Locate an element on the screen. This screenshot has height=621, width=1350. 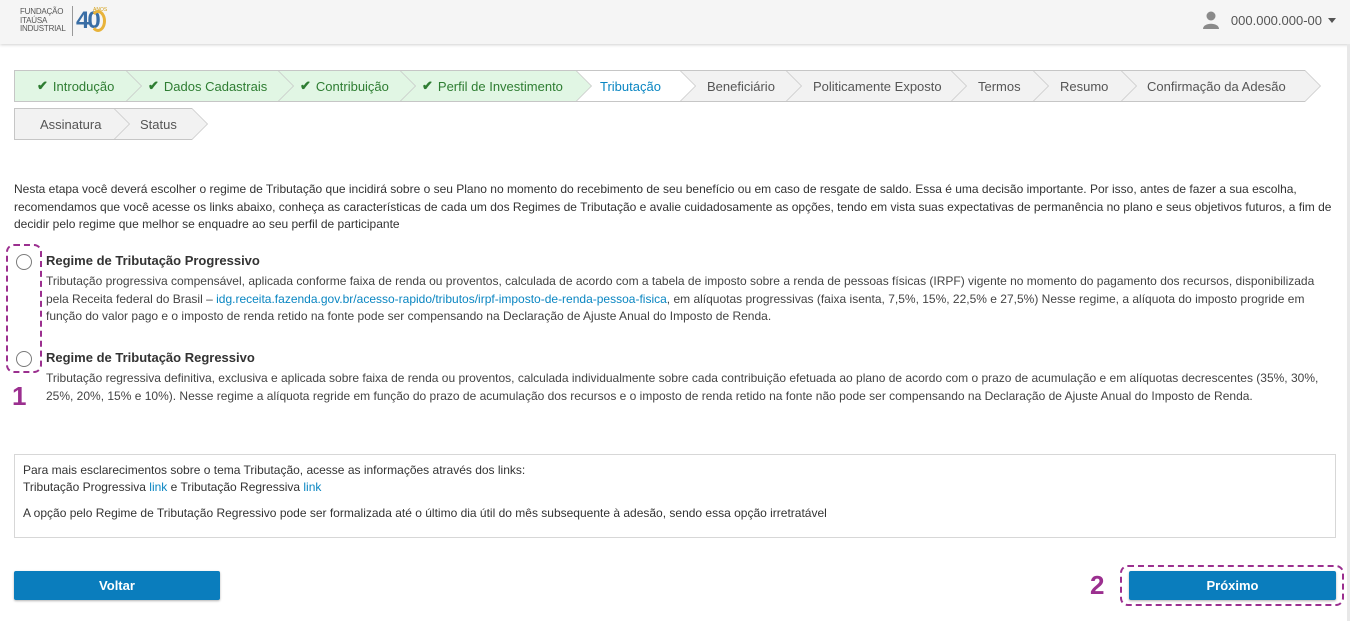
step-perfil-investimento: ✔ Perfil de Investimento is located at coordinates (496, 86).